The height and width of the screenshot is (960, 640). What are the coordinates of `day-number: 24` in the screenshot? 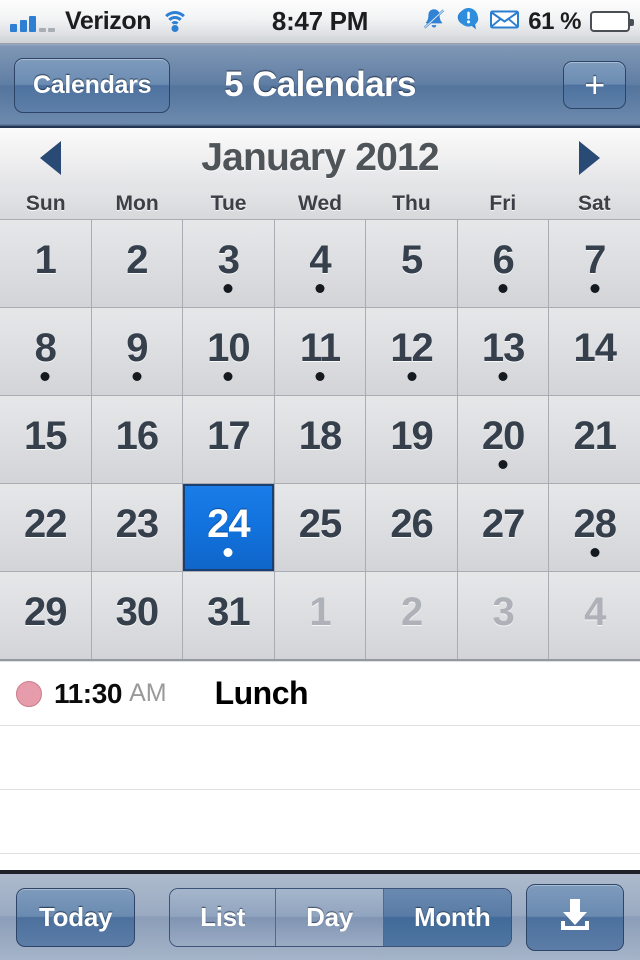 It's located at (228, 524).